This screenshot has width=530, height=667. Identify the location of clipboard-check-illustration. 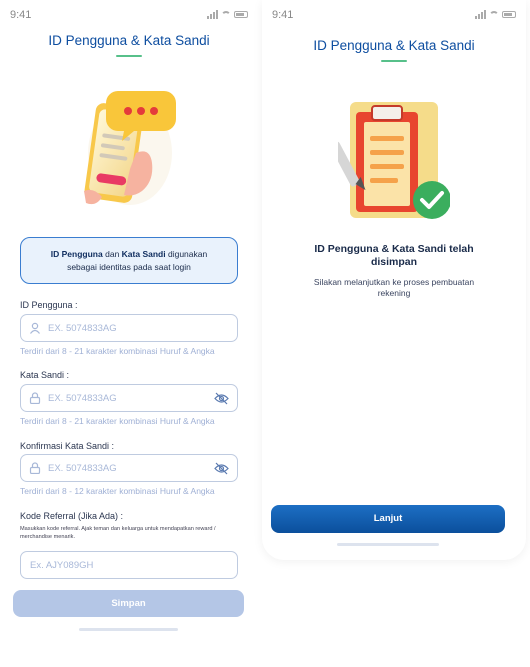
(394, 160).